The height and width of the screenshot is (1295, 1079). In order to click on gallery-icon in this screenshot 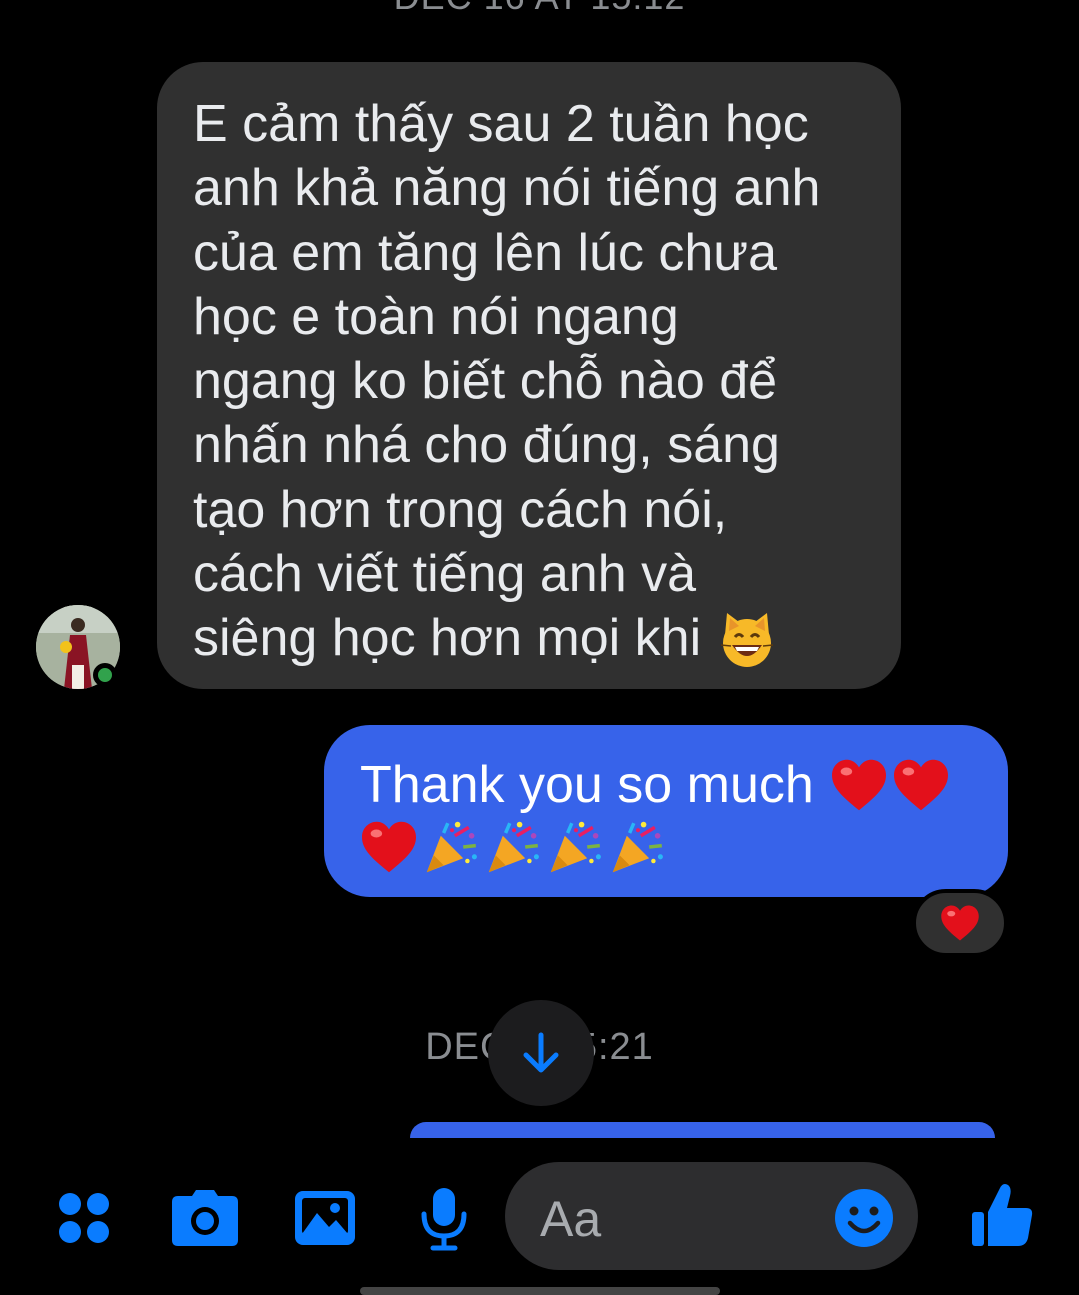, I will do `click(325, 1218)`.